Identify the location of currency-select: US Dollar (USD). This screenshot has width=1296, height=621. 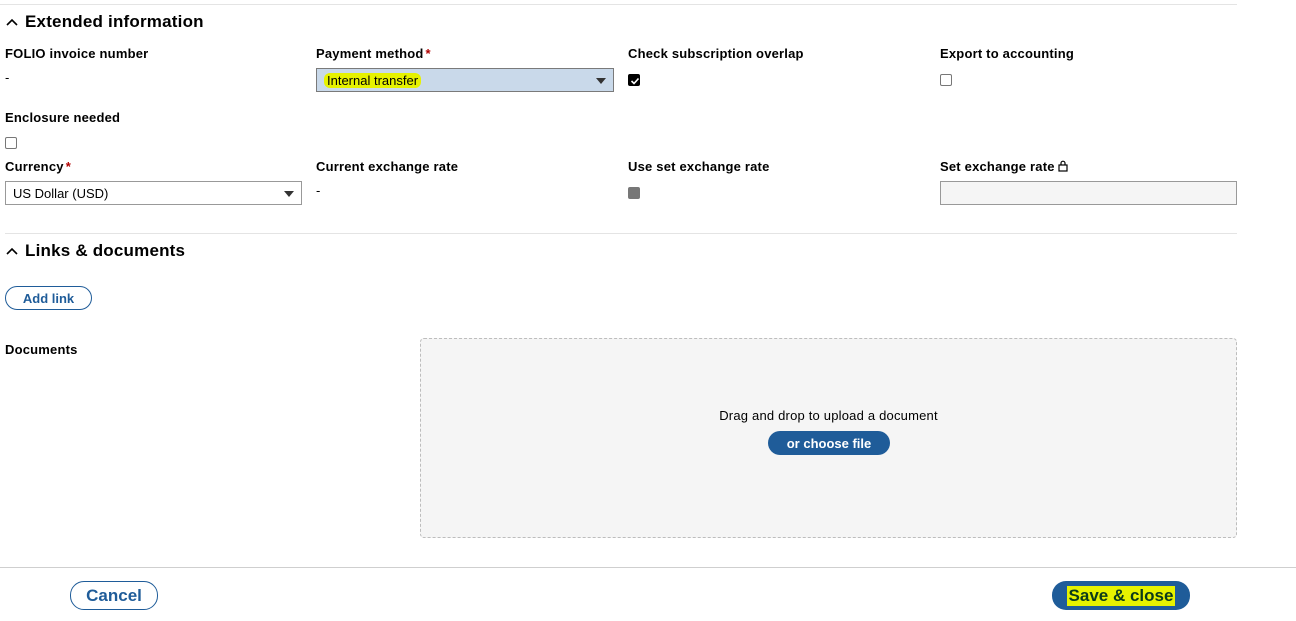
(153, 193).